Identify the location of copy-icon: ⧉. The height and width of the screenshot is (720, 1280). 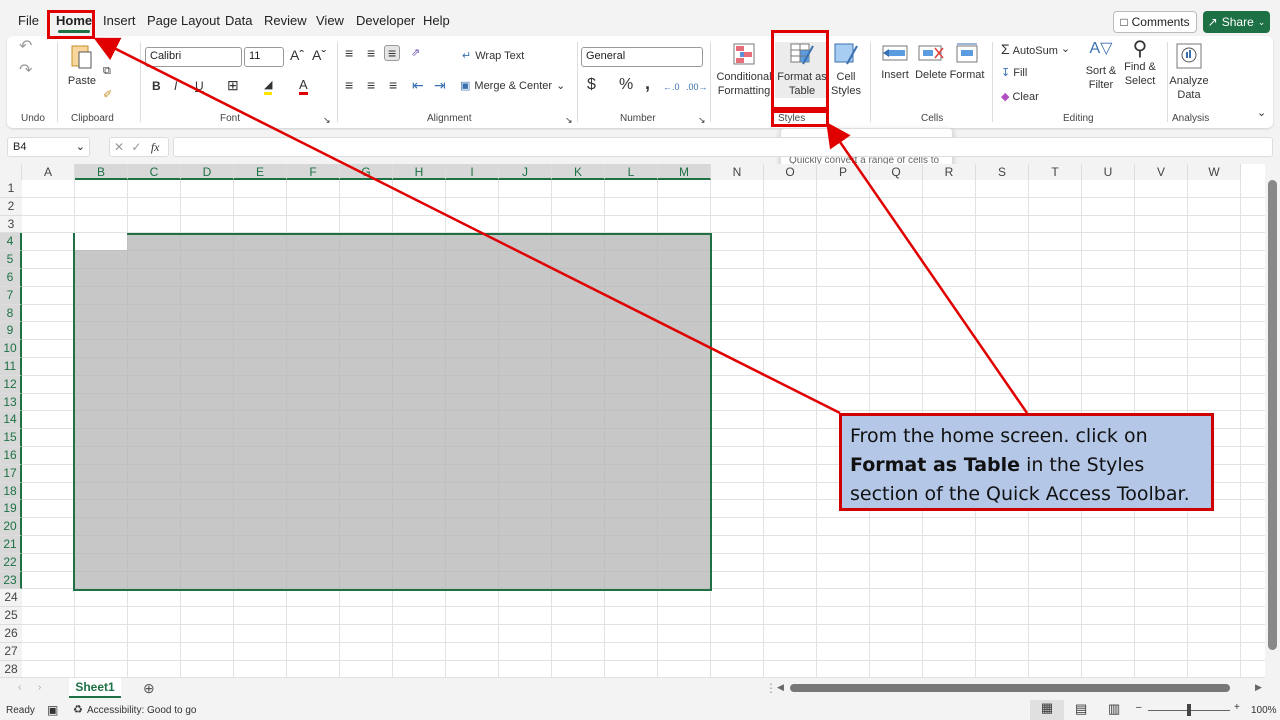
(107, 71).